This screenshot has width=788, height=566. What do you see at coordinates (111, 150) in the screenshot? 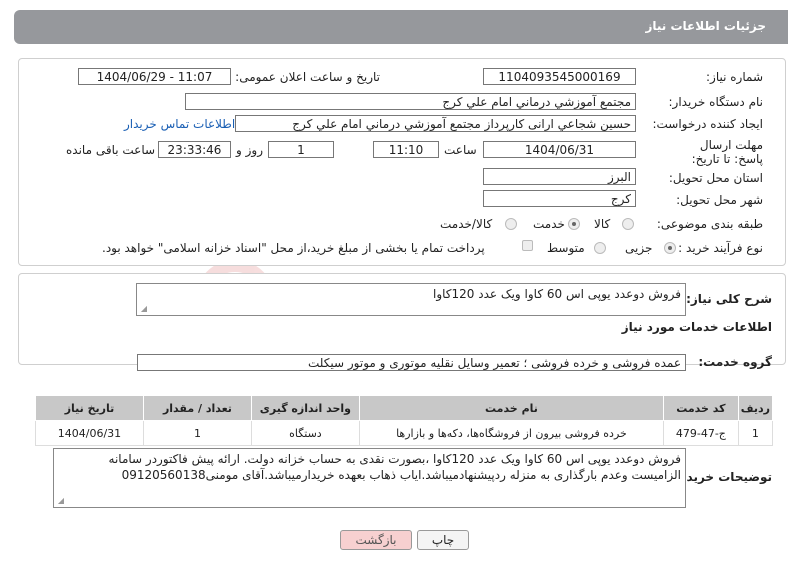
I see `remaining-time-label: ساعت باقی مانده` at bounding box center [111, 150].